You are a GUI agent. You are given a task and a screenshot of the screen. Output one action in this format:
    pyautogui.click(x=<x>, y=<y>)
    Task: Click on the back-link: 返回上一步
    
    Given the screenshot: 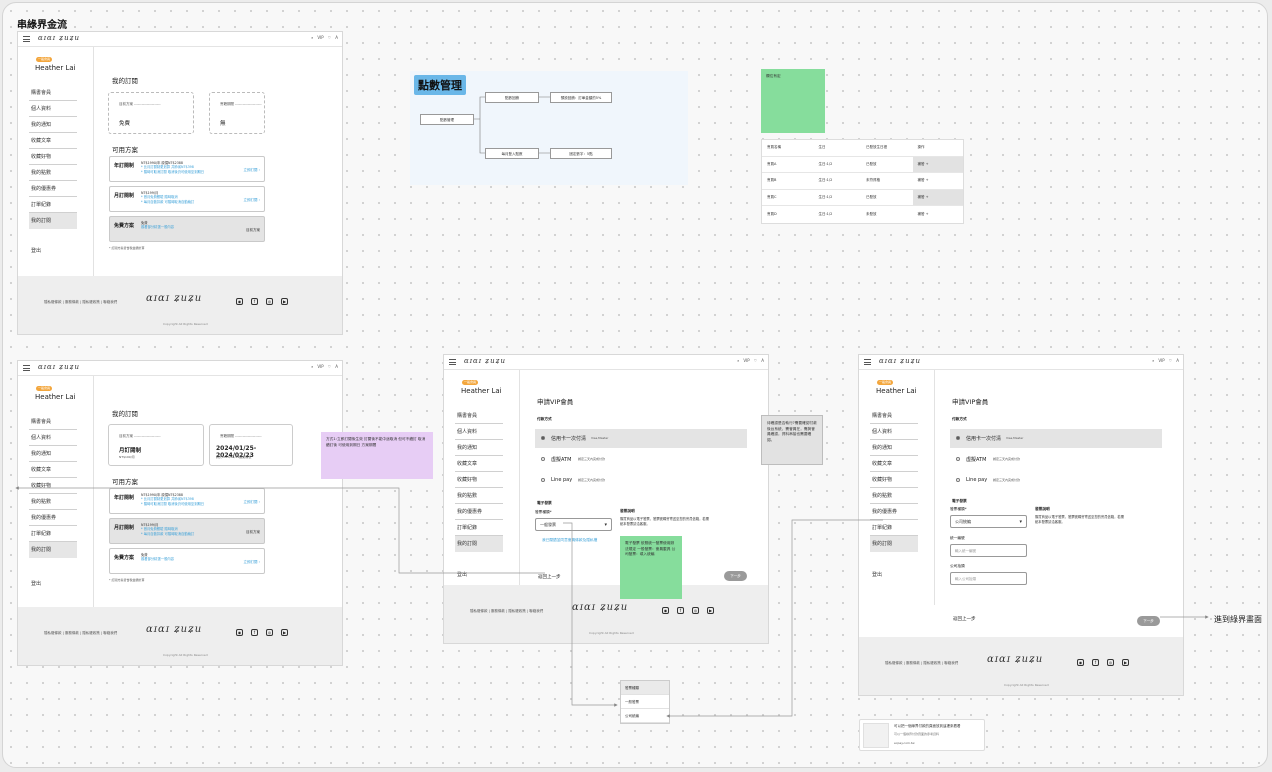 What is the action you would take?
    pyautogui.click(x=964, y=619)
    